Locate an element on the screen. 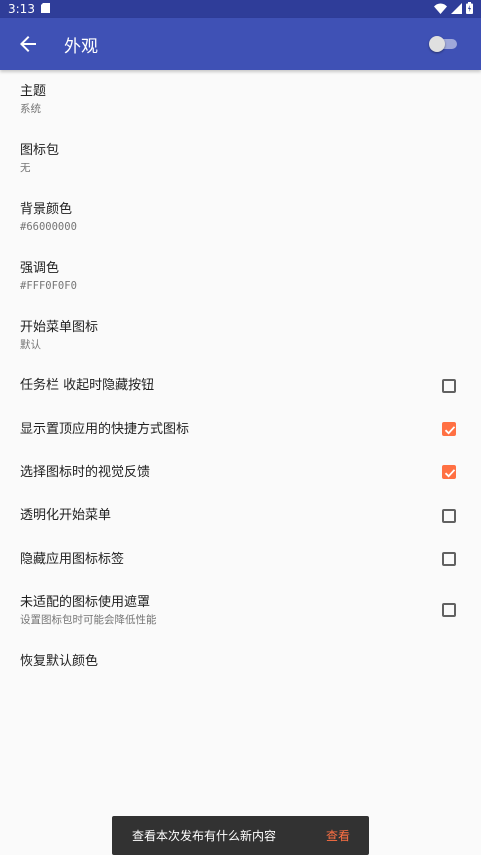 The image size is (481, 855). setting-summary: 默认 is located at coordinates (30, 345).